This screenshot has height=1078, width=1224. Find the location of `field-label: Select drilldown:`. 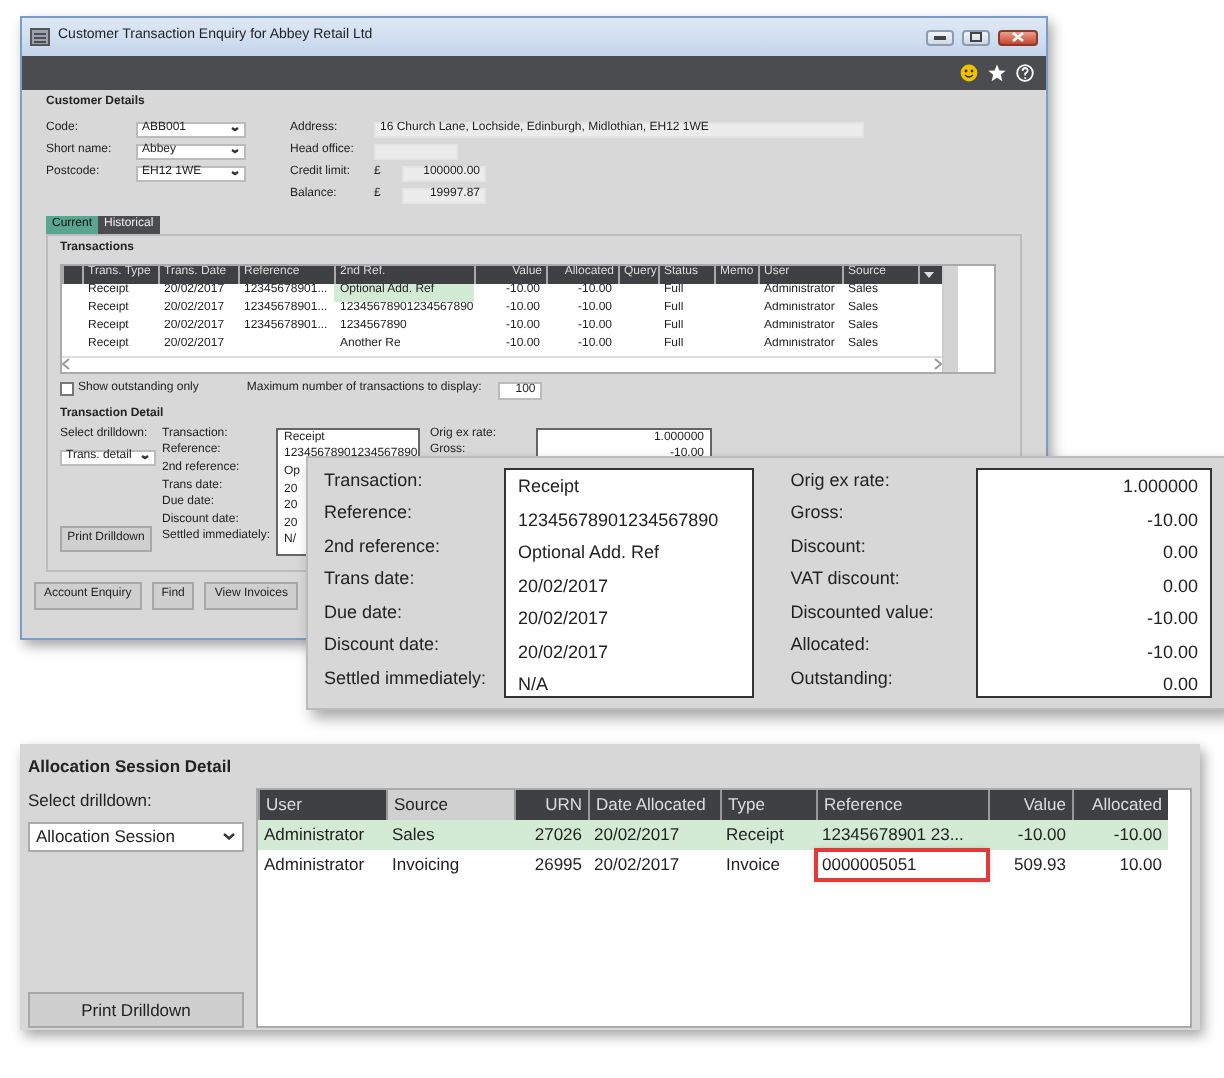

field-label: Select drilldown: is located at coordinates (91, 800).